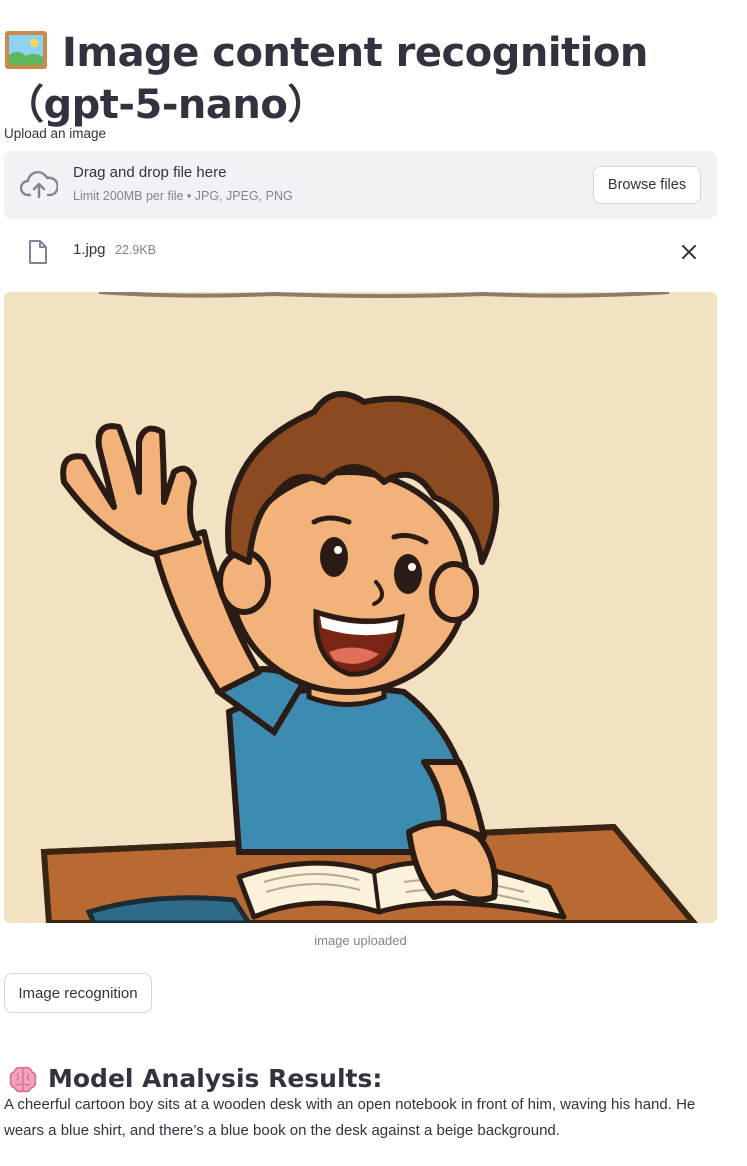 The image size is (747, 1166). Describe the element at coordinates (23, 1079) in the screenshot. I see `brain-icon` at that location.